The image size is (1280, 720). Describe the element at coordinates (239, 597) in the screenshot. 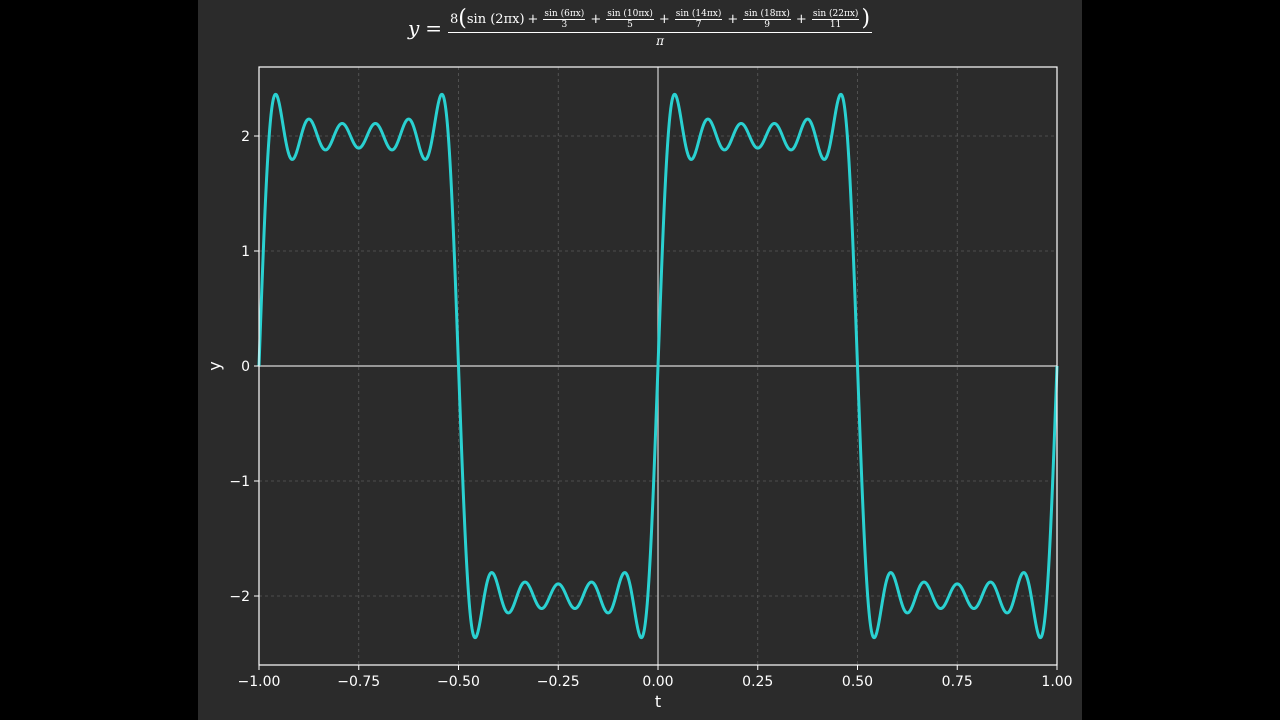

I see `y-tick-label: −2` at that location.